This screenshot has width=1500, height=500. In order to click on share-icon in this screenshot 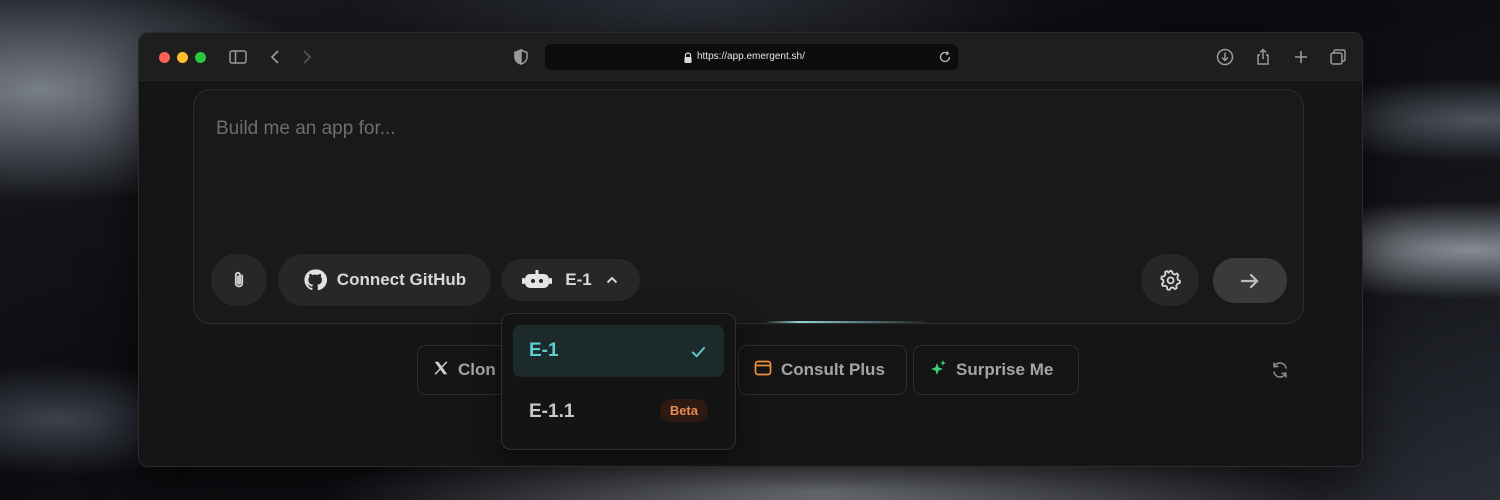, I will do `click(1263, 57)`.